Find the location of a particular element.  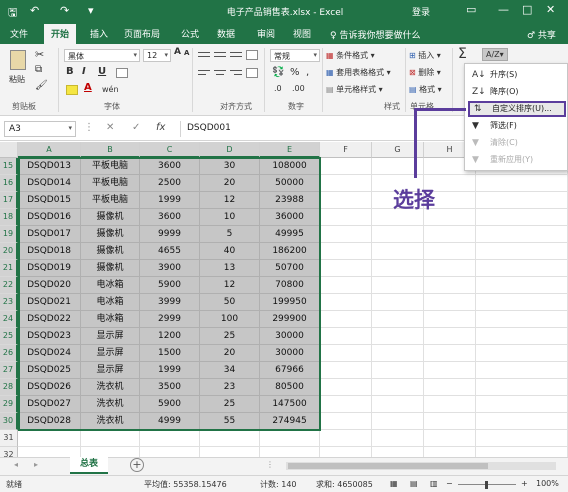

table-cell-e: 70800 is located at coordinates (290, 285).